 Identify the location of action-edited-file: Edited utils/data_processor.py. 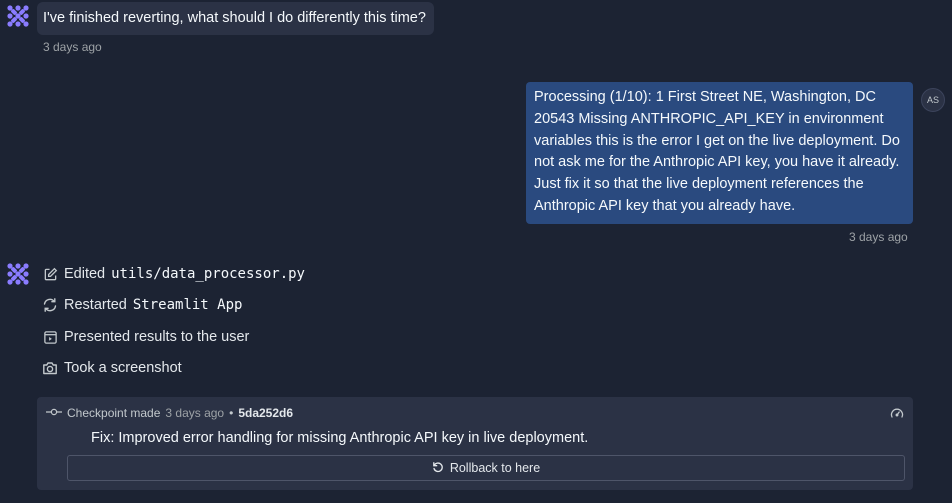
(173, 274).